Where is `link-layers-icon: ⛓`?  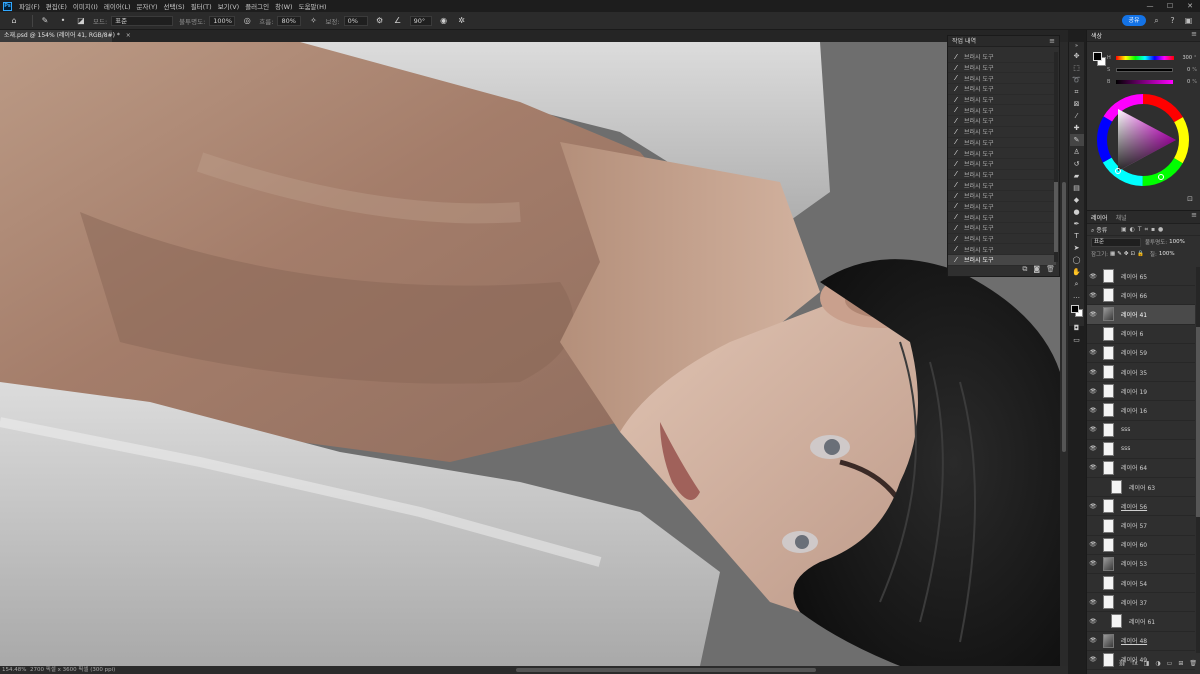 link-layers-icon: ⛓ is located at coordinates (1122, 663).